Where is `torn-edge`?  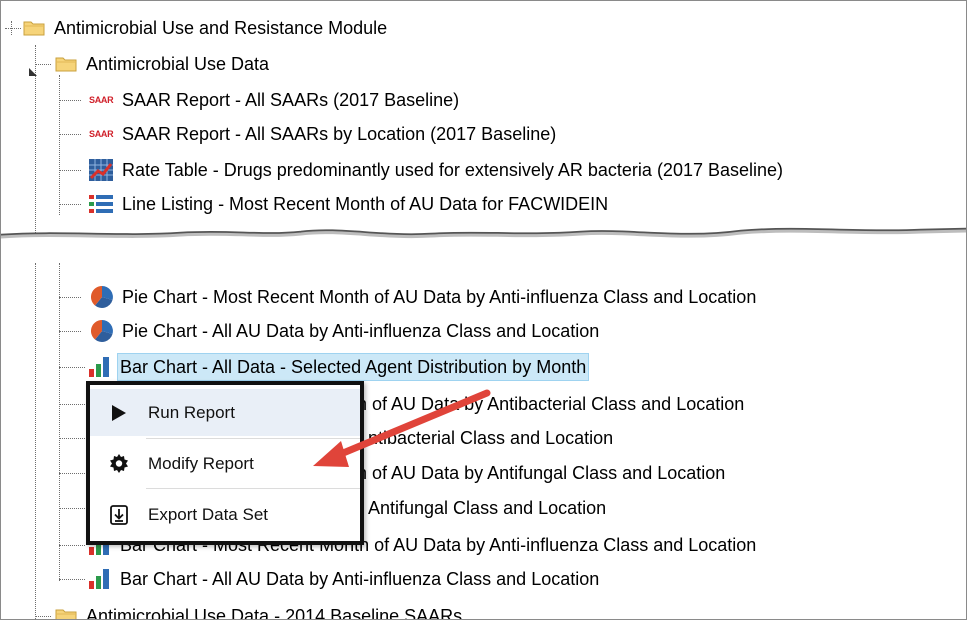 torn-edge is located at coordinates (483, 244).